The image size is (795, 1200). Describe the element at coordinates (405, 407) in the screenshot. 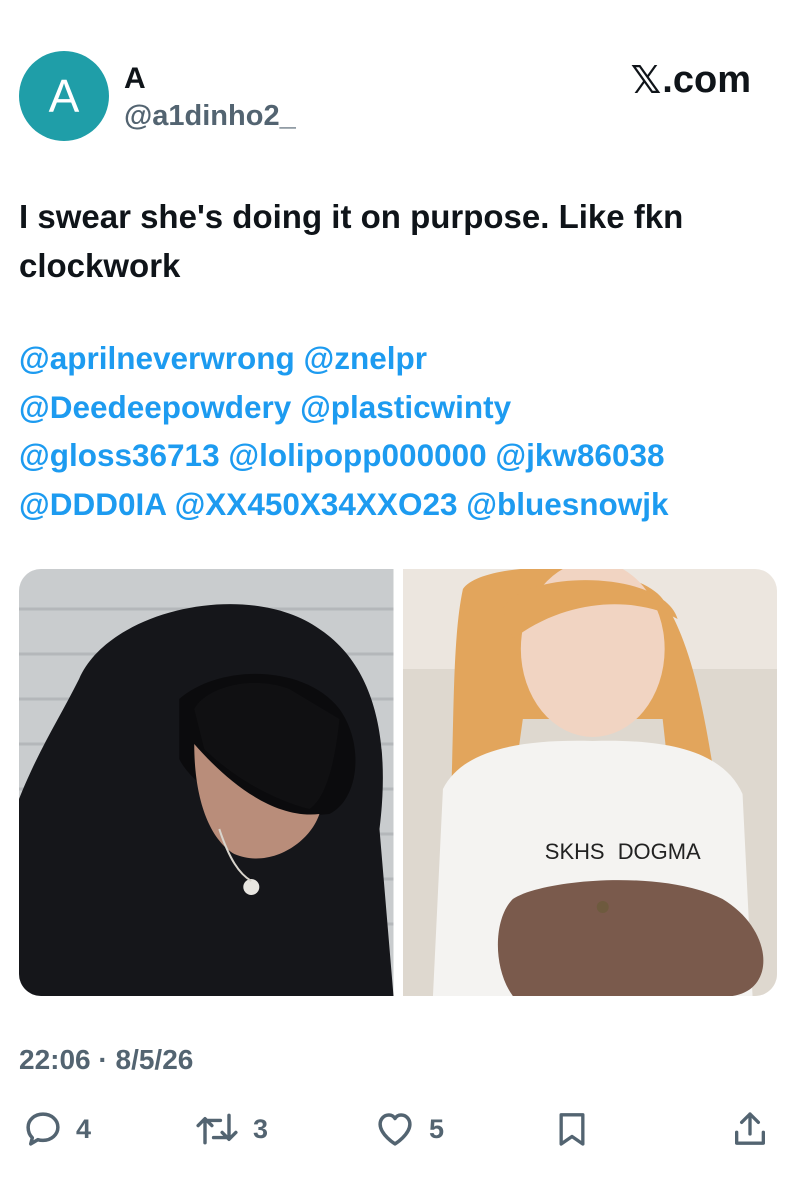

I see `mention-link: @plasticwinty` at that location.